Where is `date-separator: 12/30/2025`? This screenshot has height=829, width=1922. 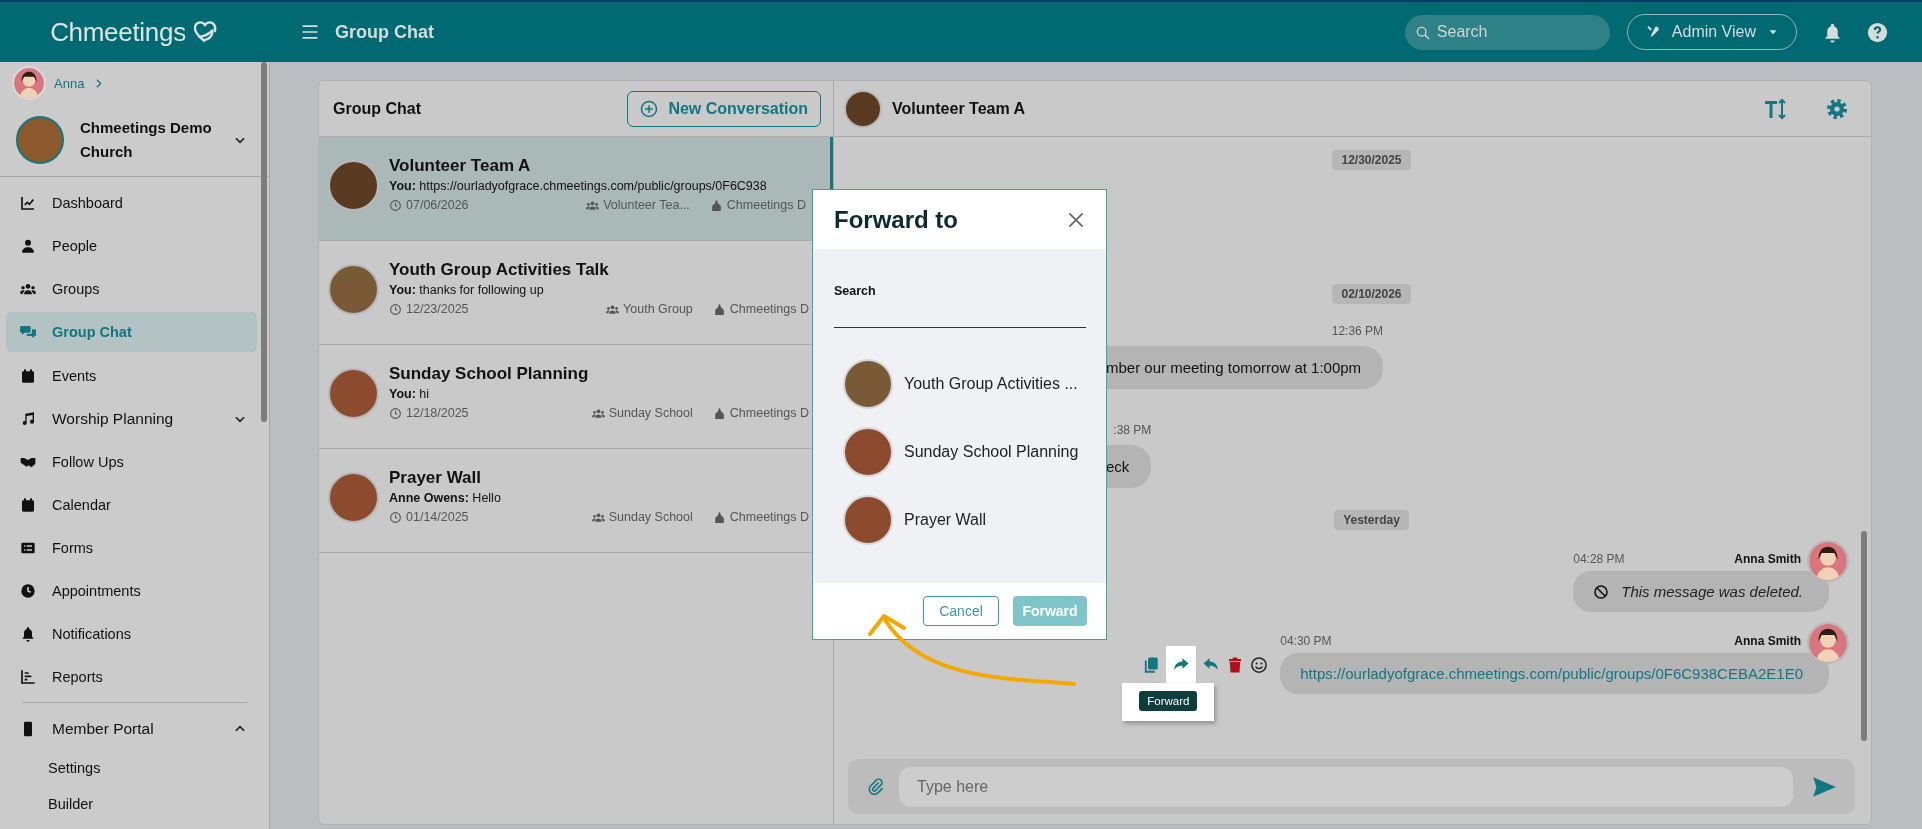
date-separator: 12/30/2025 is located at coordinates (1371, 160).